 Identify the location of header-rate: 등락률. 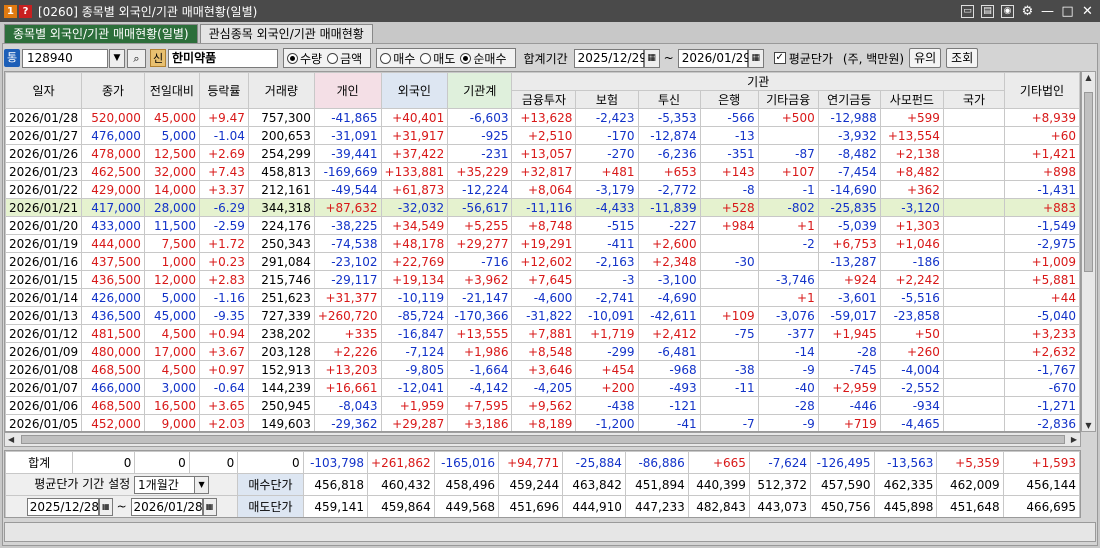
(223, 90).